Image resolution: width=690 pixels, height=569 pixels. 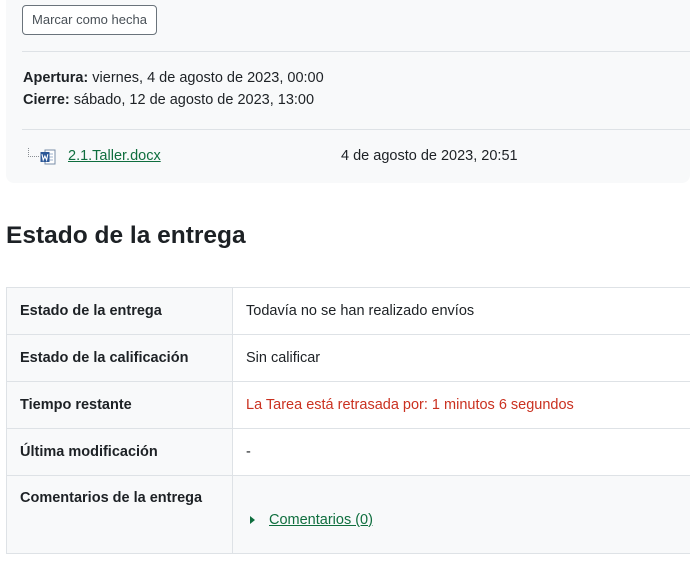 I want to click on row-value: Sin calificar, so click(x=461, y=358).